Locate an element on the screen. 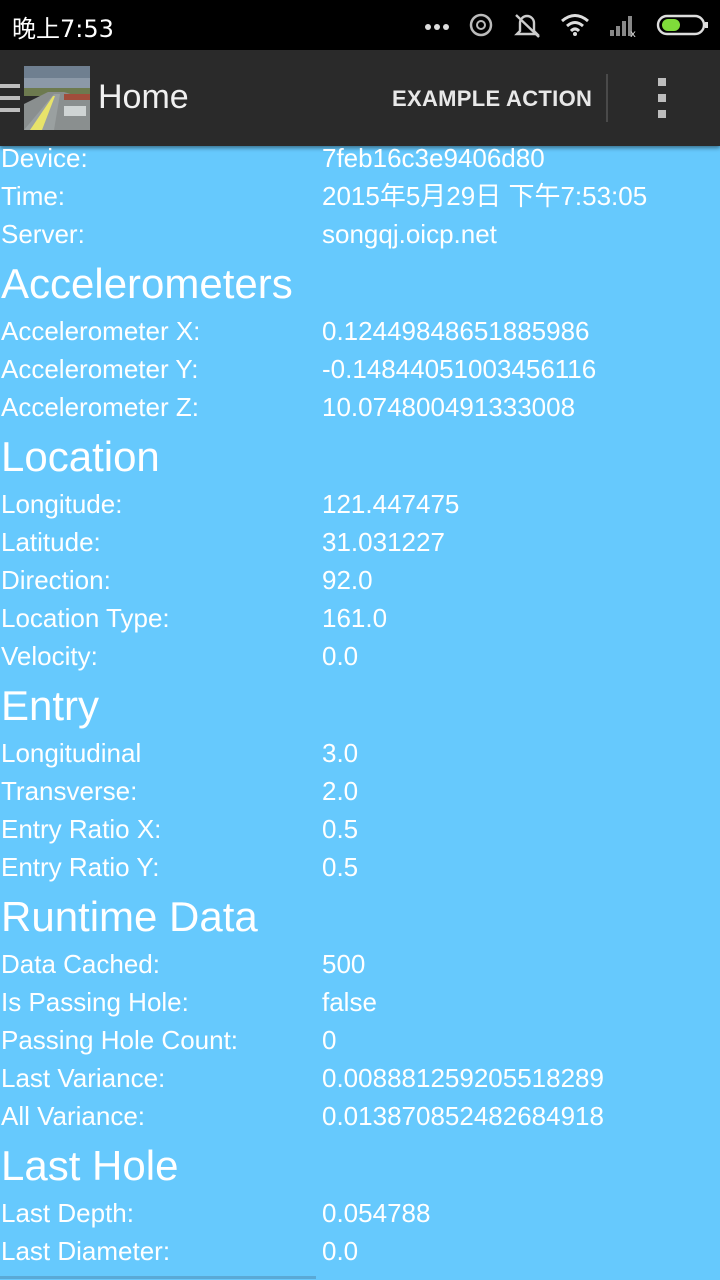 The image size is (720, 1280). accelerometer-z-label: Accelerometer Z: is located at coordinates (100, 407).